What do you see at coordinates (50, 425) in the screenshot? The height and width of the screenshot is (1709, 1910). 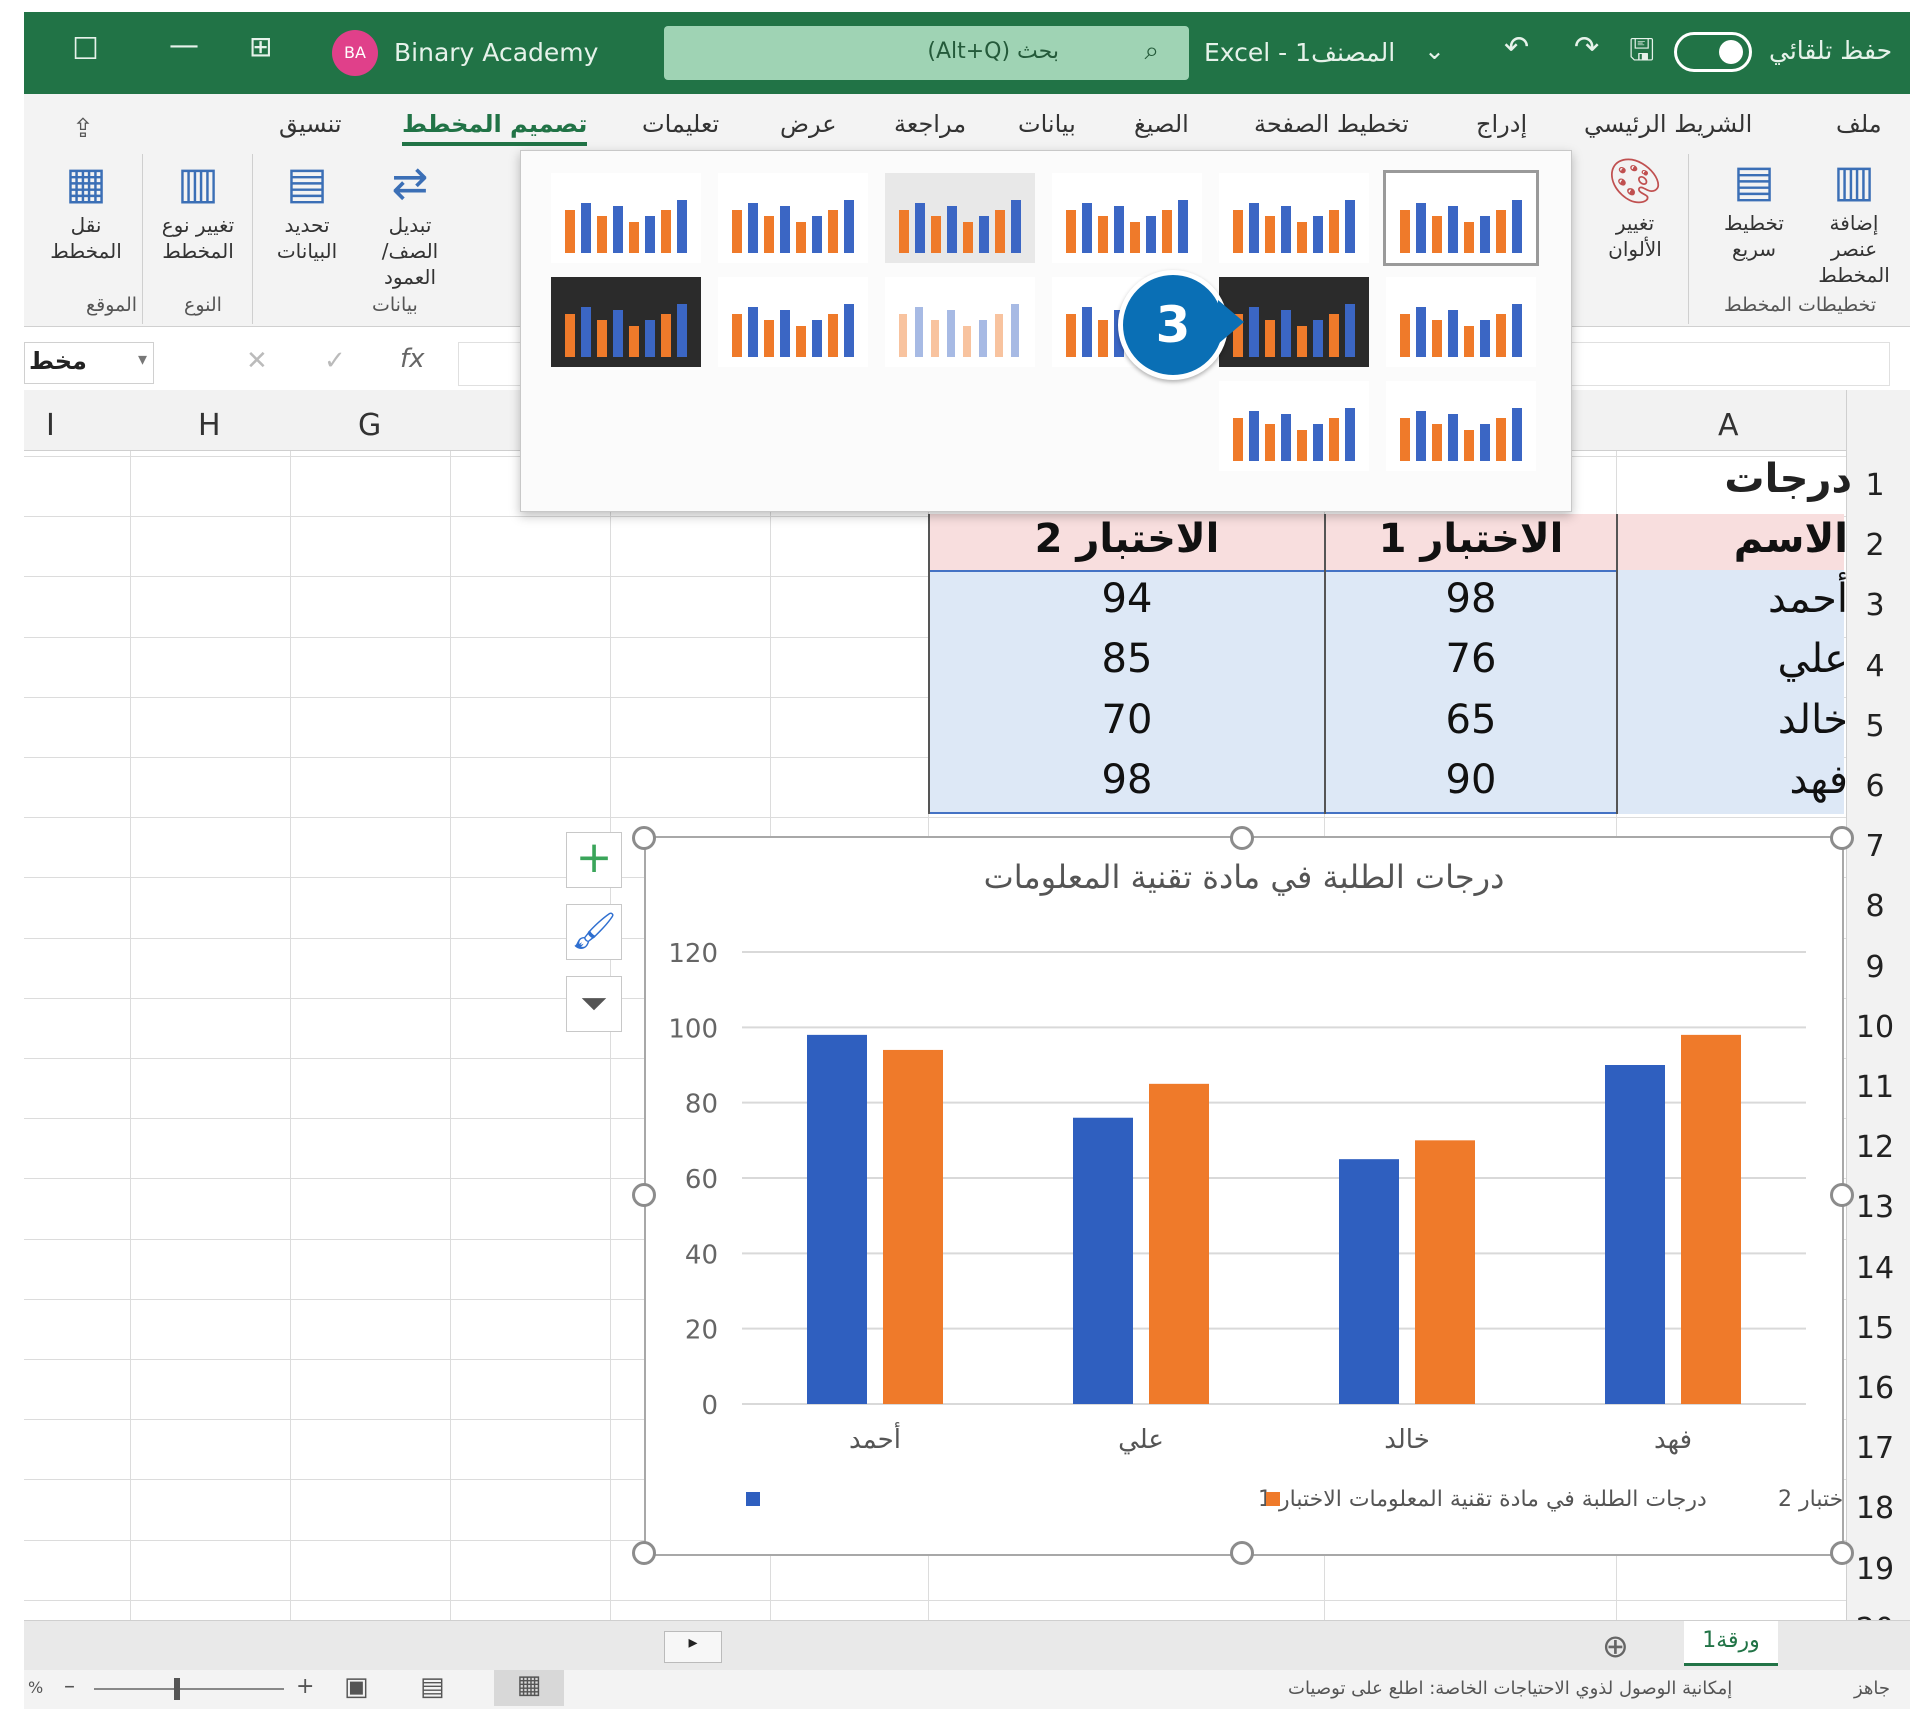 I see `column-header-i: I` at bounding box center [50, 425].